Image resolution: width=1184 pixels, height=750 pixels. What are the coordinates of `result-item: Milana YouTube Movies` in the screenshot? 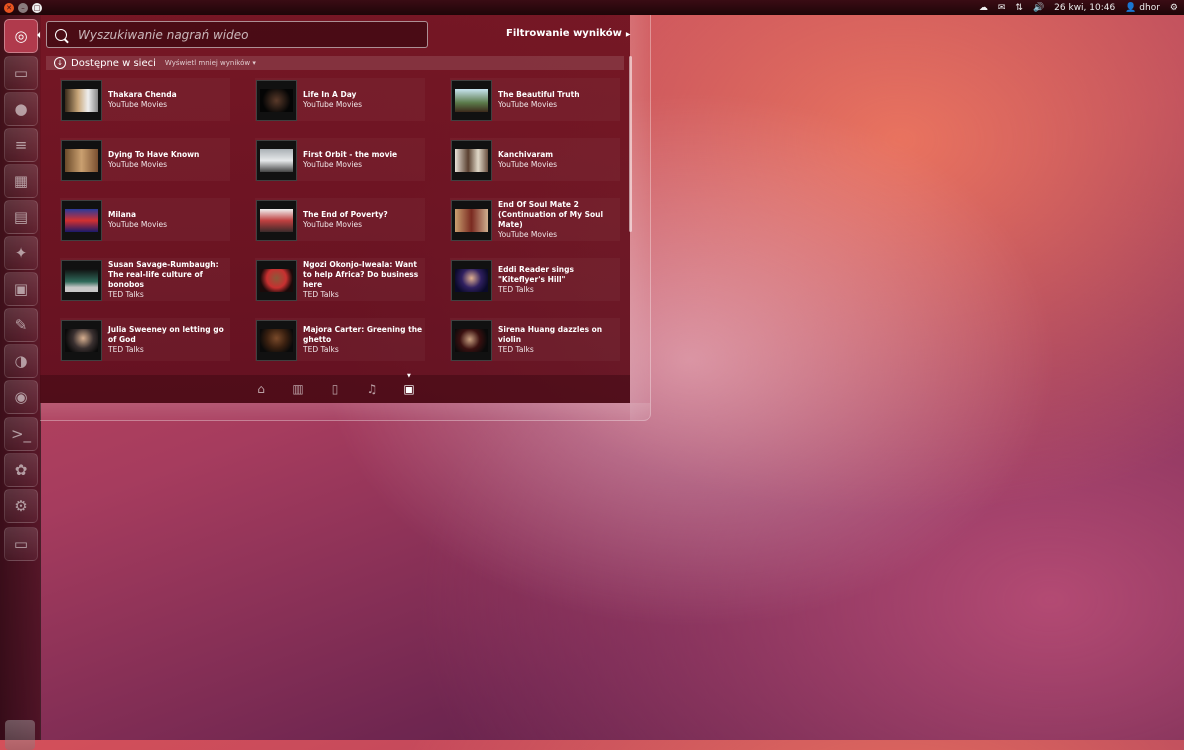 It's located at (145, 219).